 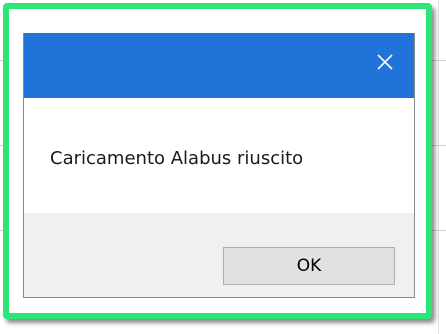 What do you see at coordinates (438, 167) in the screenshot?
I see `grid-line` at bounding box center [438, 167].